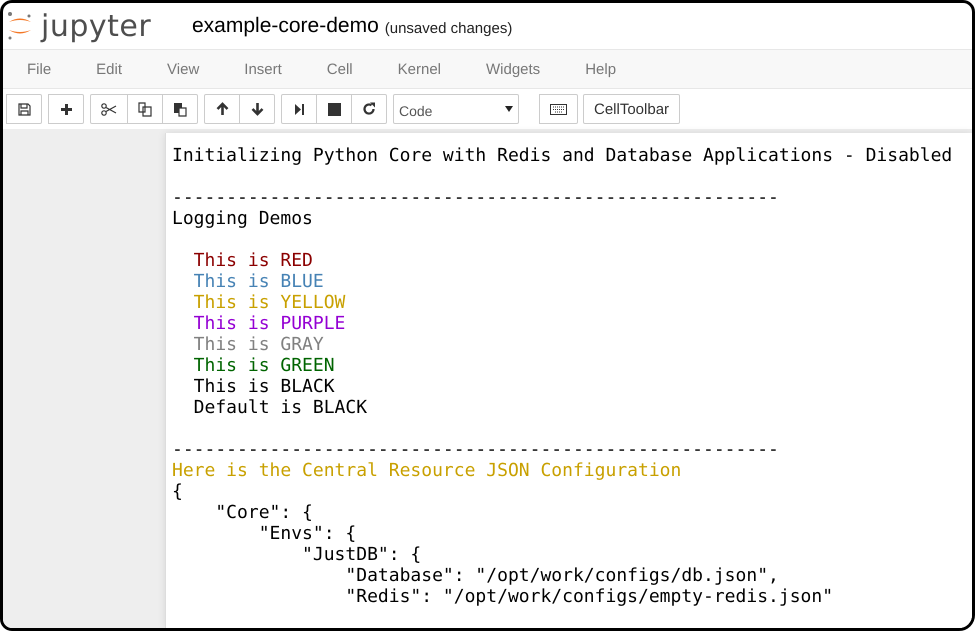  Describe the element at coordinates (109, 69) in the screenshot. I see `menu-item: Edit` at that location.